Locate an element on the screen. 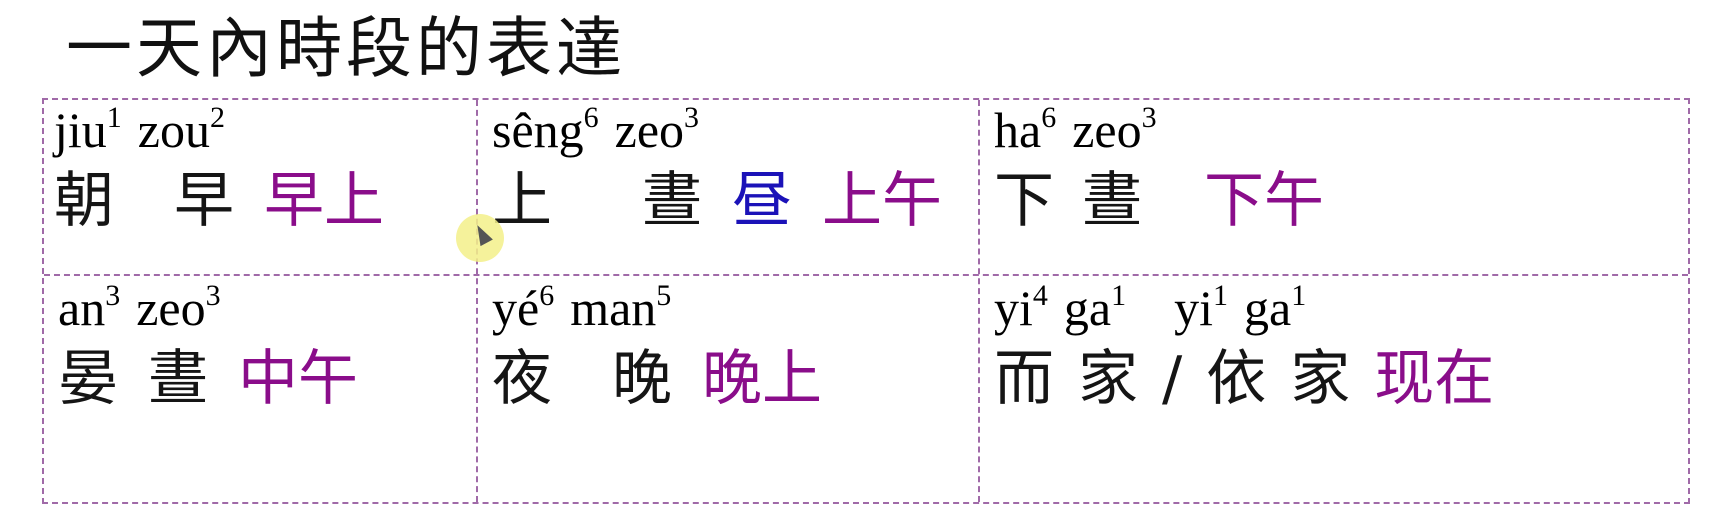 Image resolution: width=1716 pixels, height=522 pixels. table-cell: ha6 zeo3 下晝下午 is located at coordinates (1159, 168).